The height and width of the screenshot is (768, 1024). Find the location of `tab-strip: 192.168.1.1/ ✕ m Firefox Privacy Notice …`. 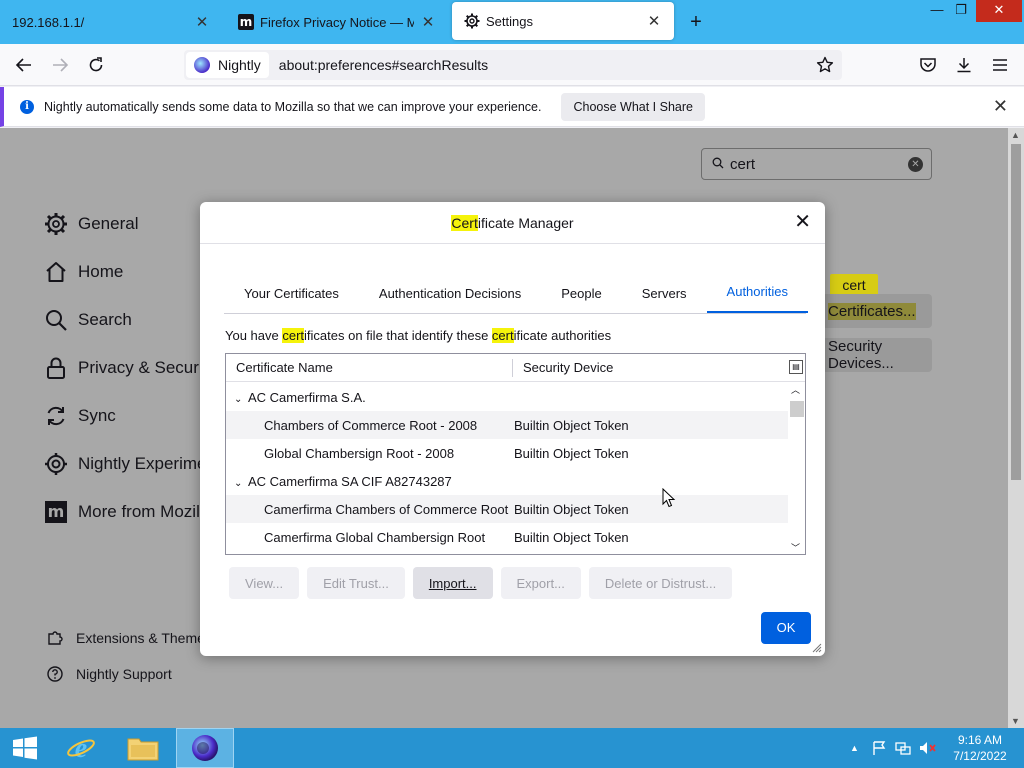

tab-strip: 192.168.1.1/ ✕ m Firefox Privacy Notice … is located at coordinates (512, 22).